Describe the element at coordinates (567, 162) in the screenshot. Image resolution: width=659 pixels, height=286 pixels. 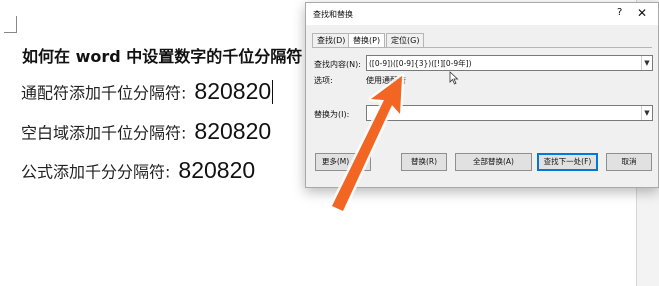
I see `find-next-button: 查找下一处(F)` at that location.